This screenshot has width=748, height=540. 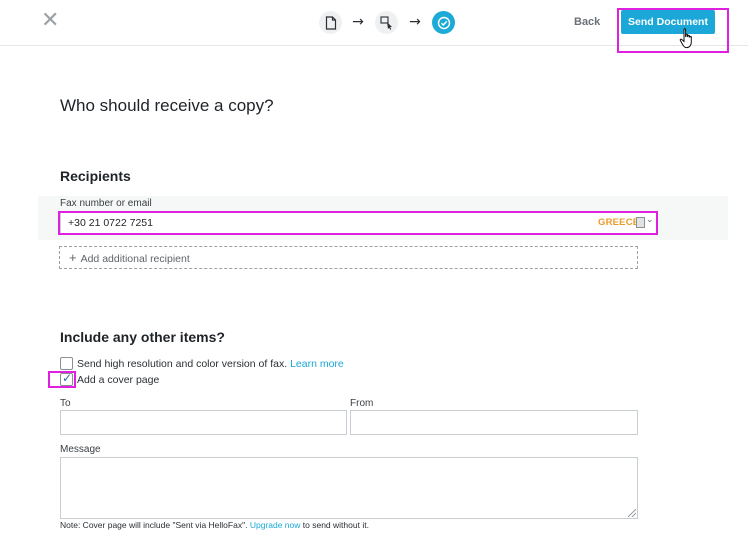 What do you see at coordinates (50, 21) in the screenshot?
I see `close-icon: ✕` at bounding box center [50, 21].